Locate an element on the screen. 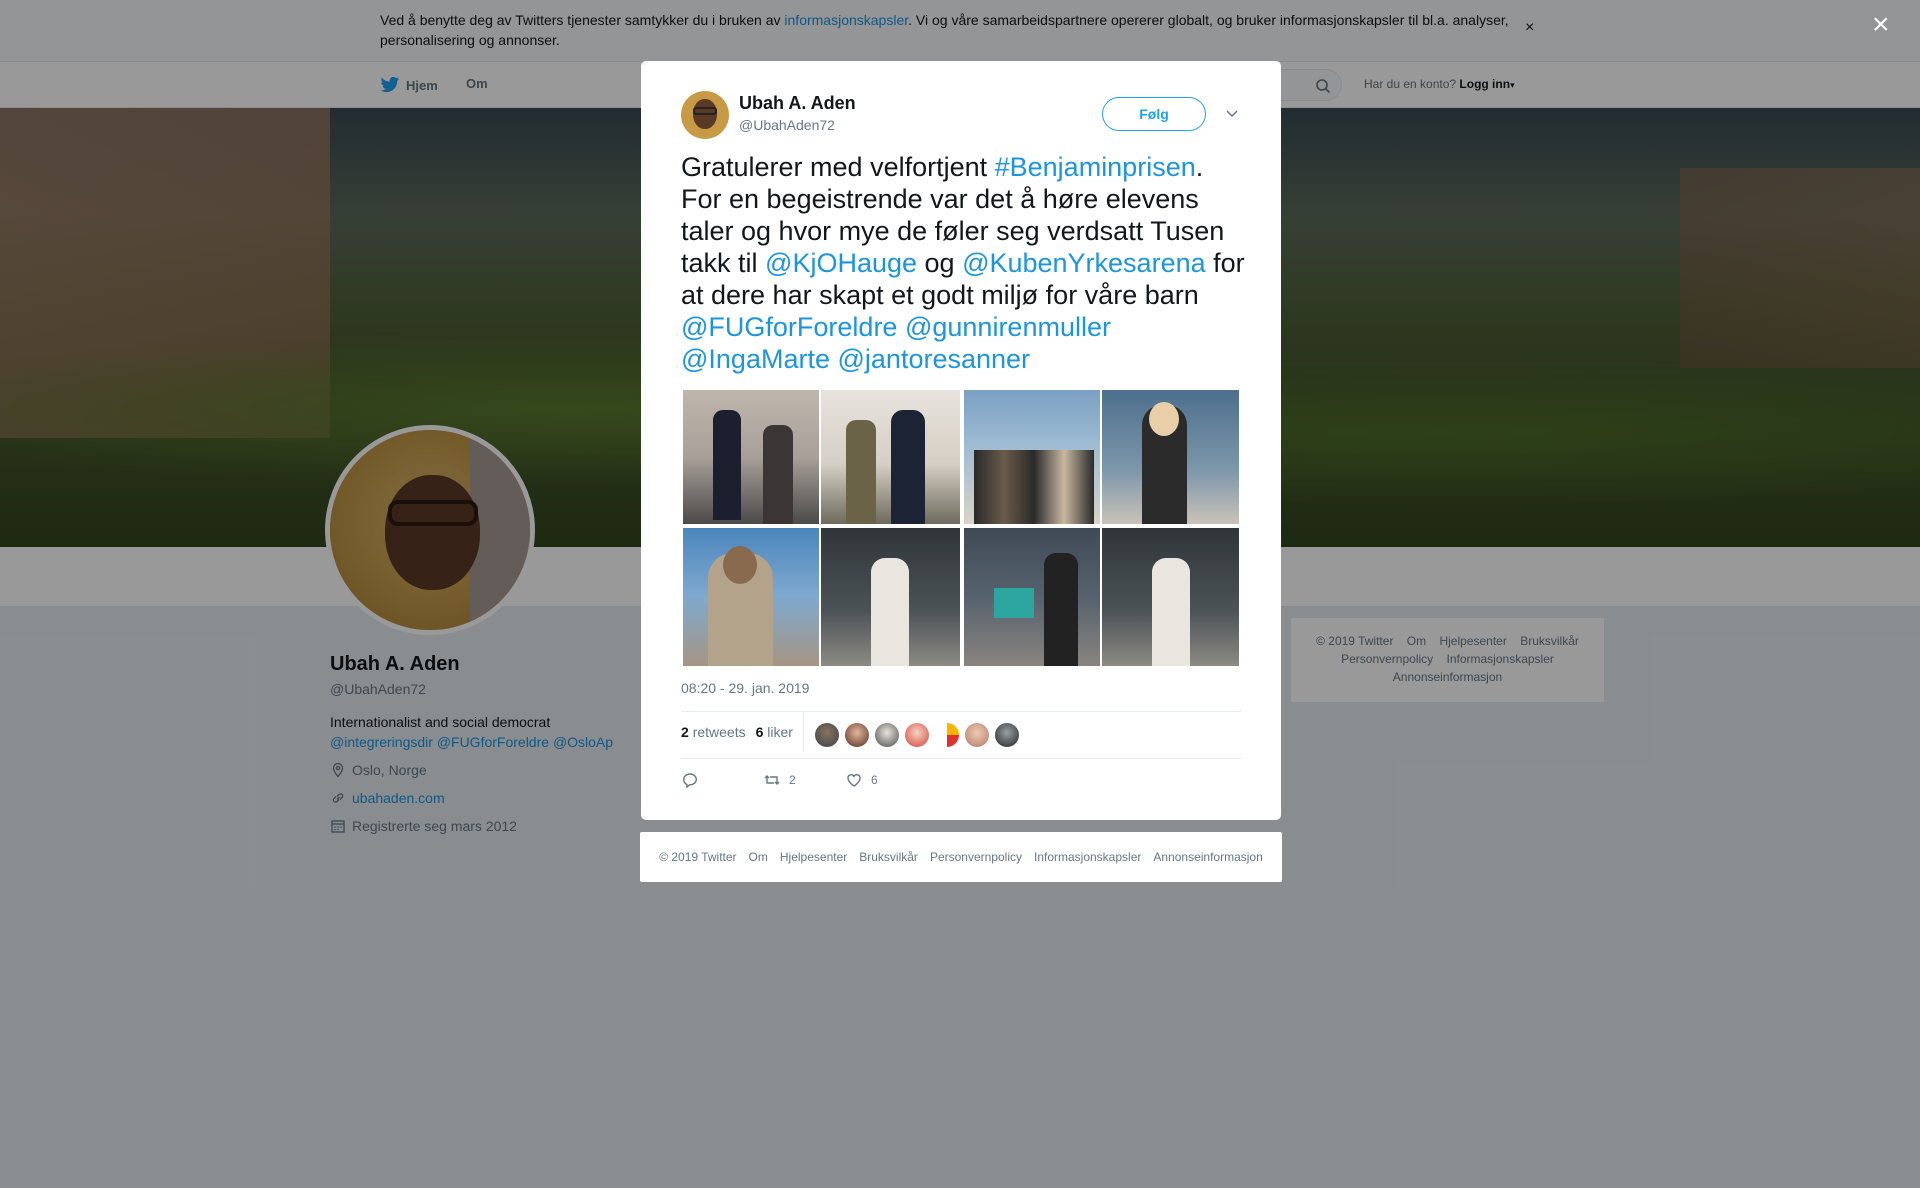 The width and height of the screenshot is (1920, 1188). mention-link: @FUGforForeldre is located at coordinates (789, 327).